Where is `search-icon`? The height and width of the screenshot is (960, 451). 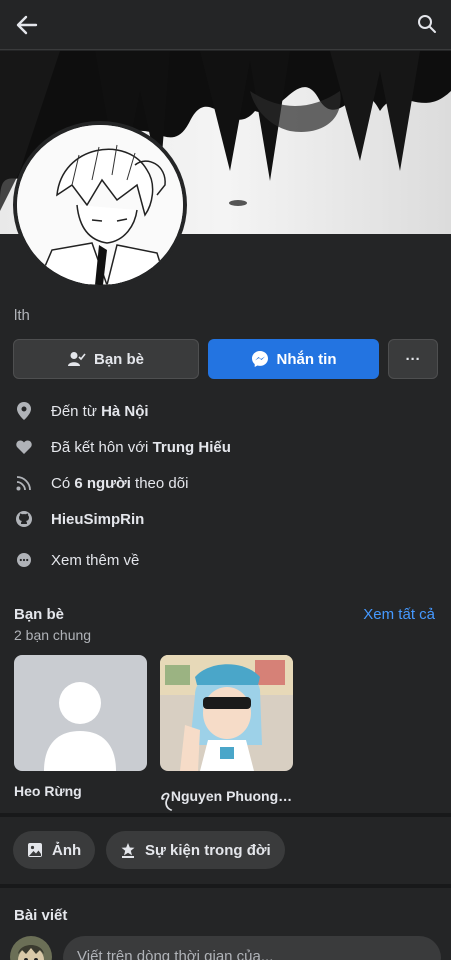 search-icon is located at coordinates (427, 24).